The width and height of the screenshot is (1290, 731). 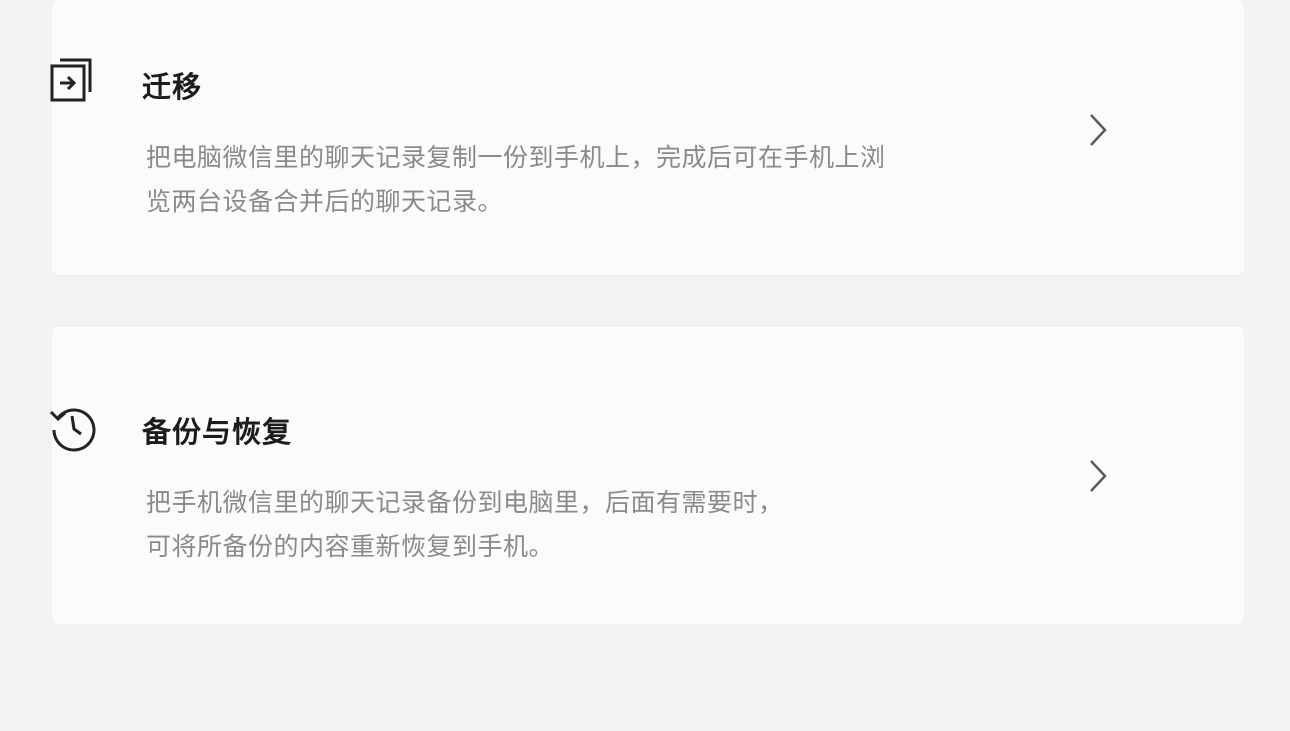 What do you see at coordinates (350, 546) in the screenshot?
I see `backup-restore-description-line: 可将所备份的内容重新恢复到手机。` at bounding box center [350, 546].